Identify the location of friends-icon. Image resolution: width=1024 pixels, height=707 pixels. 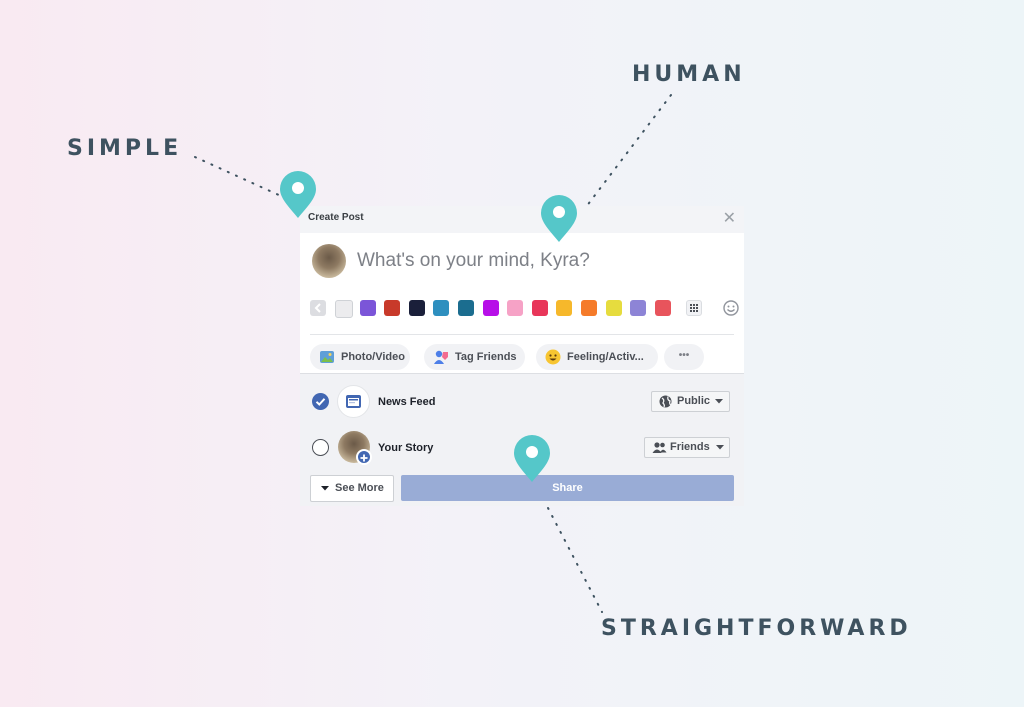
(659, 447).